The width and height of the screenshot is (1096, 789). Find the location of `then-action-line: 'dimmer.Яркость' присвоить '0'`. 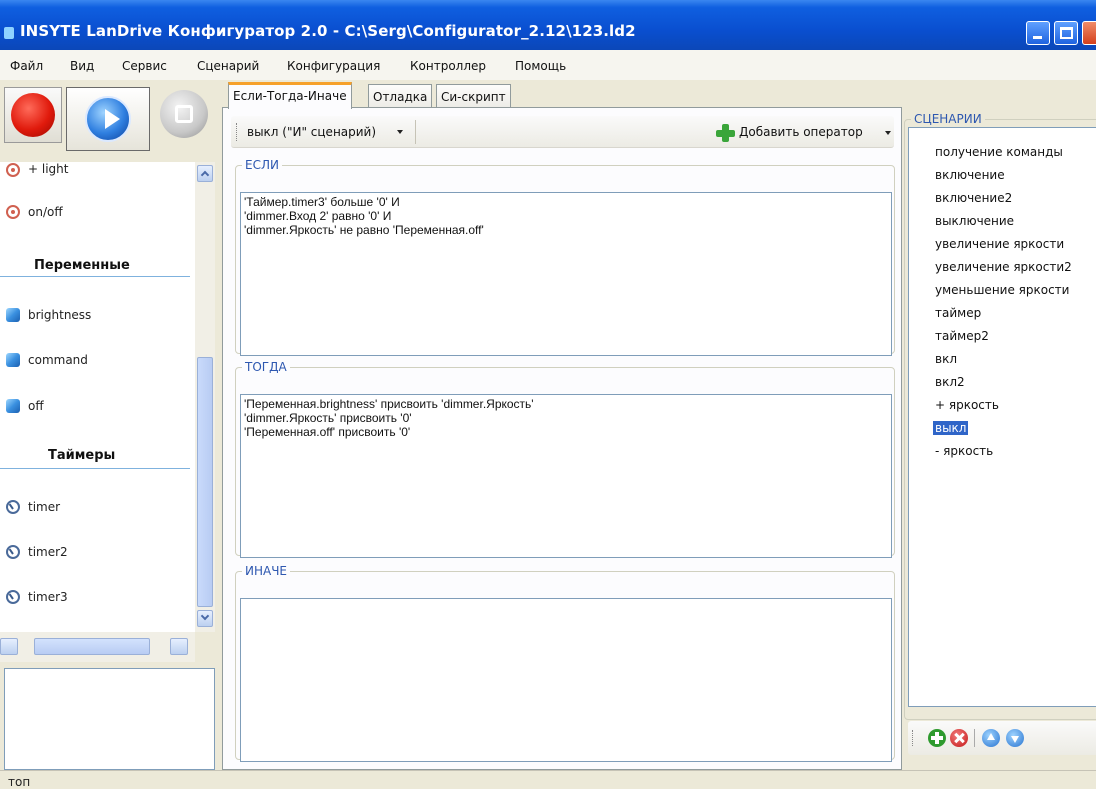

then-action-line: 'dimmer.Яркость' присвоить '0' is located at coordinates (566, 418).